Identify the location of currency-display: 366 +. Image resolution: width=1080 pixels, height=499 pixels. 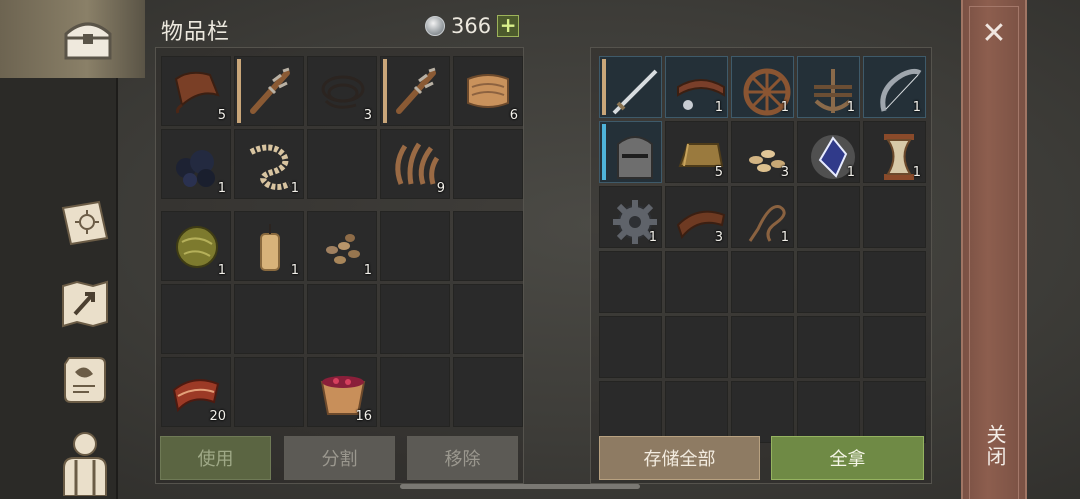
(472, 26).